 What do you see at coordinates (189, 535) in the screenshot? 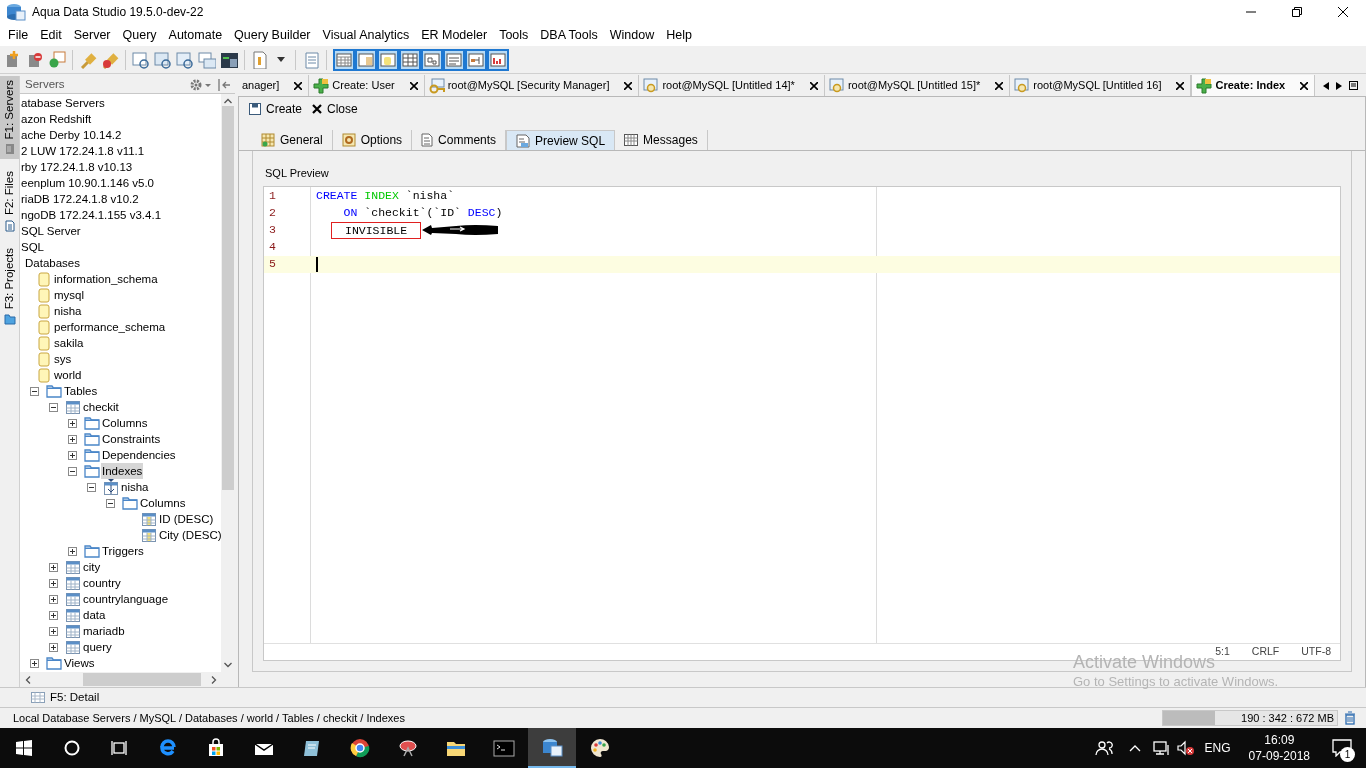
I see `tree-item: City (DESC)` at bounding box center [189, 535].